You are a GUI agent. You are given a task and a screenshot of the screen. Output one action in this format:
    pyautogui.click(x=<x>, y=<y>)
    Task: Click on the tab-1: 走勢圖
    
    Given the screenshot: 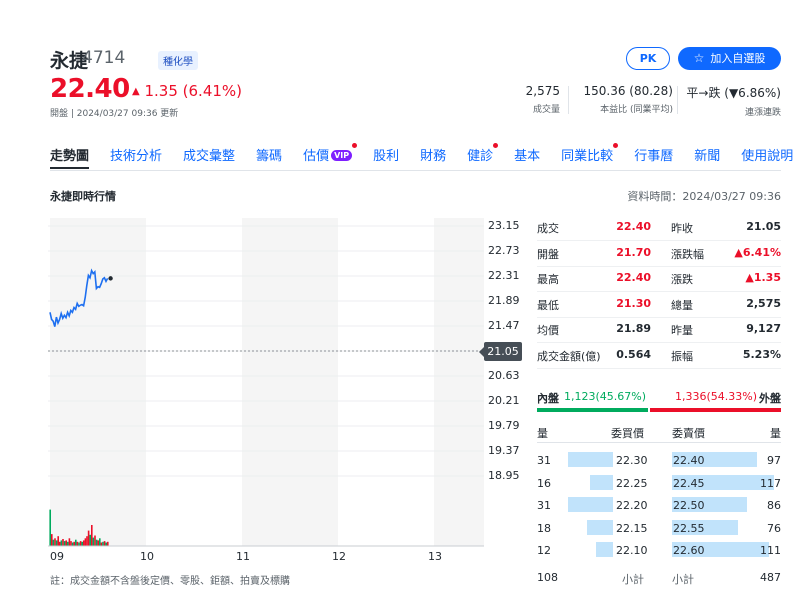 What is the action you would take?
    pyautogui.click(x=70, y=157)
    